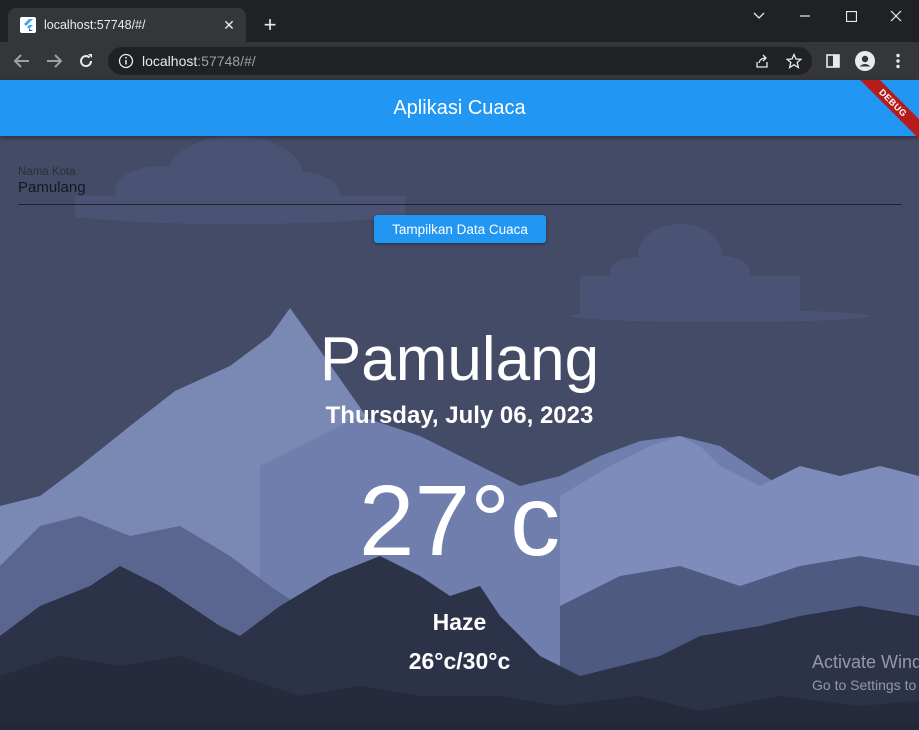  I want to click on url-path: :57748/#/, so click(226, 61).